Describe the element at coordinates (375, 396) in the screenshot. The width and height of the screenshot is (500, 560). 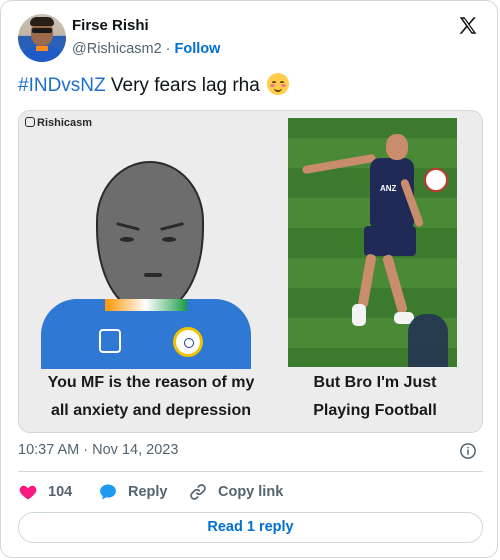
I see `right-caption: But Bro I'm Just Playing Football` at that location.